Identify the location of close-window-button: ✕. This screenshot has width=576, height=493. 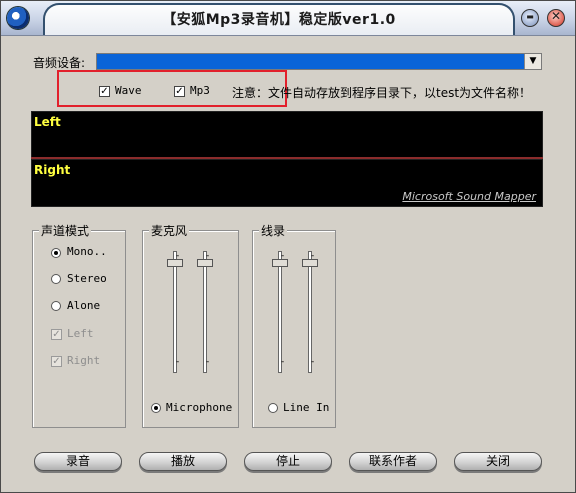
(556, 18).